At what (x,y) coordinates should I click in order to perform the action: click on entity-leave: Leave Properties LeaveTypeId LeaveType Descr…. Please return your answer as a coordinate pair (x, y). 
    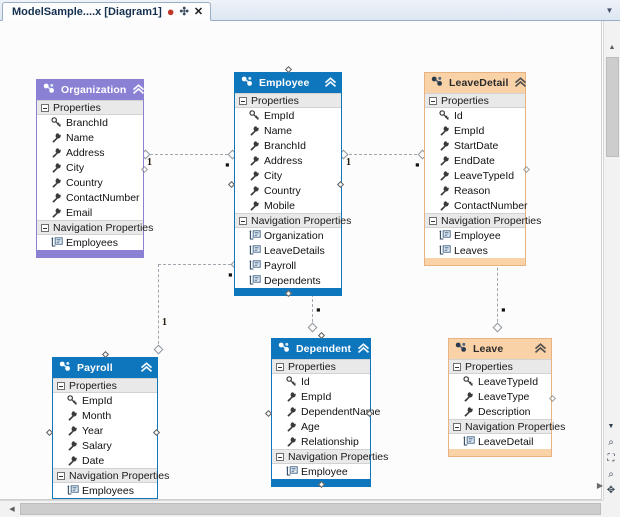
    Looking at the image, I should click on (506, 397).